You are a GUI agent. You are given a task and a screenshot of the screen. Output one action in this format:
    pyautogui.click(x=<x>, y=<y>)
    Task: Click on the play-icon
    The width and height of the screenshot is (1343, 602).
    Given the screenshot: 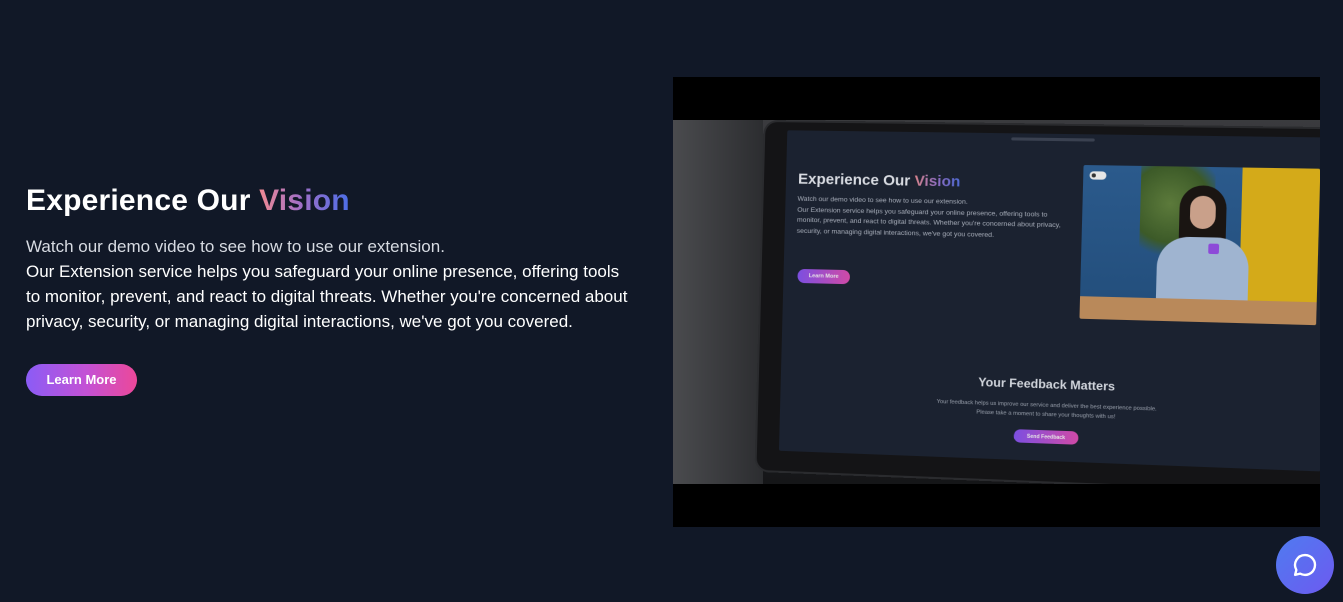 What is the action you would take?
    pyautogui.click(x=1213, y=249)
    